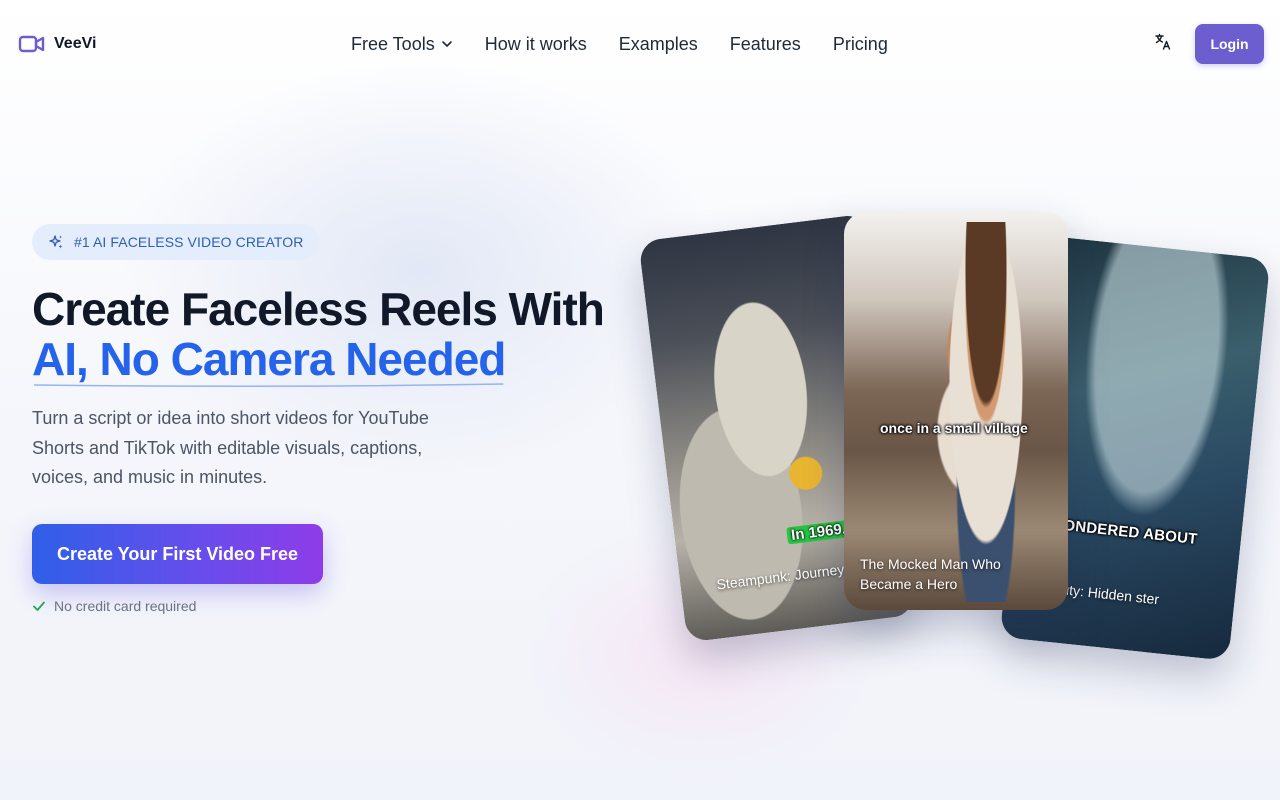 The width and height of the screenshot is (1280, 800). I want to click on title-underline-decoration, so click(269, 385).